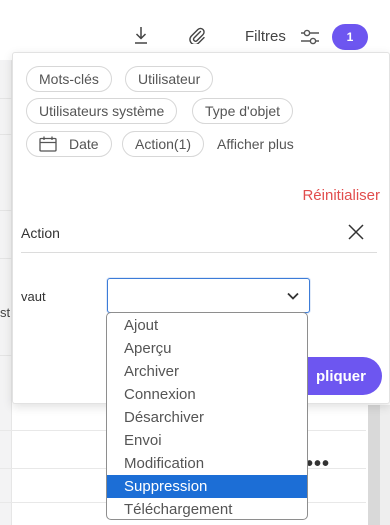  I want to click on background-partial-text: st, so click(5, 312).